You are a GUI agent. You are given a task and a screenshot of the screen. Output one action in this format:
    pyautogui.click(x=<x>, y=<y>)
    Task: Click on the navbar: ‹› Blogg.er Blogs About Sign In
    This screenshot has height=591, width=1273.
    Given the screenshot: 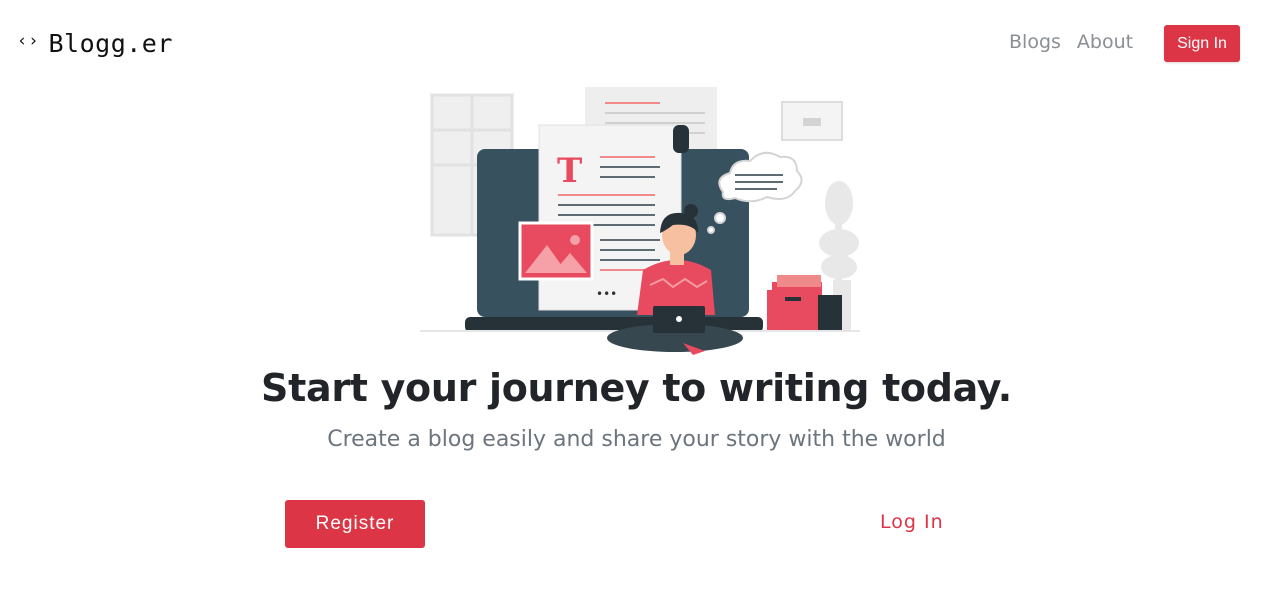 What is the action you would take?
    pyautogui.click(x=636, y=43)
    